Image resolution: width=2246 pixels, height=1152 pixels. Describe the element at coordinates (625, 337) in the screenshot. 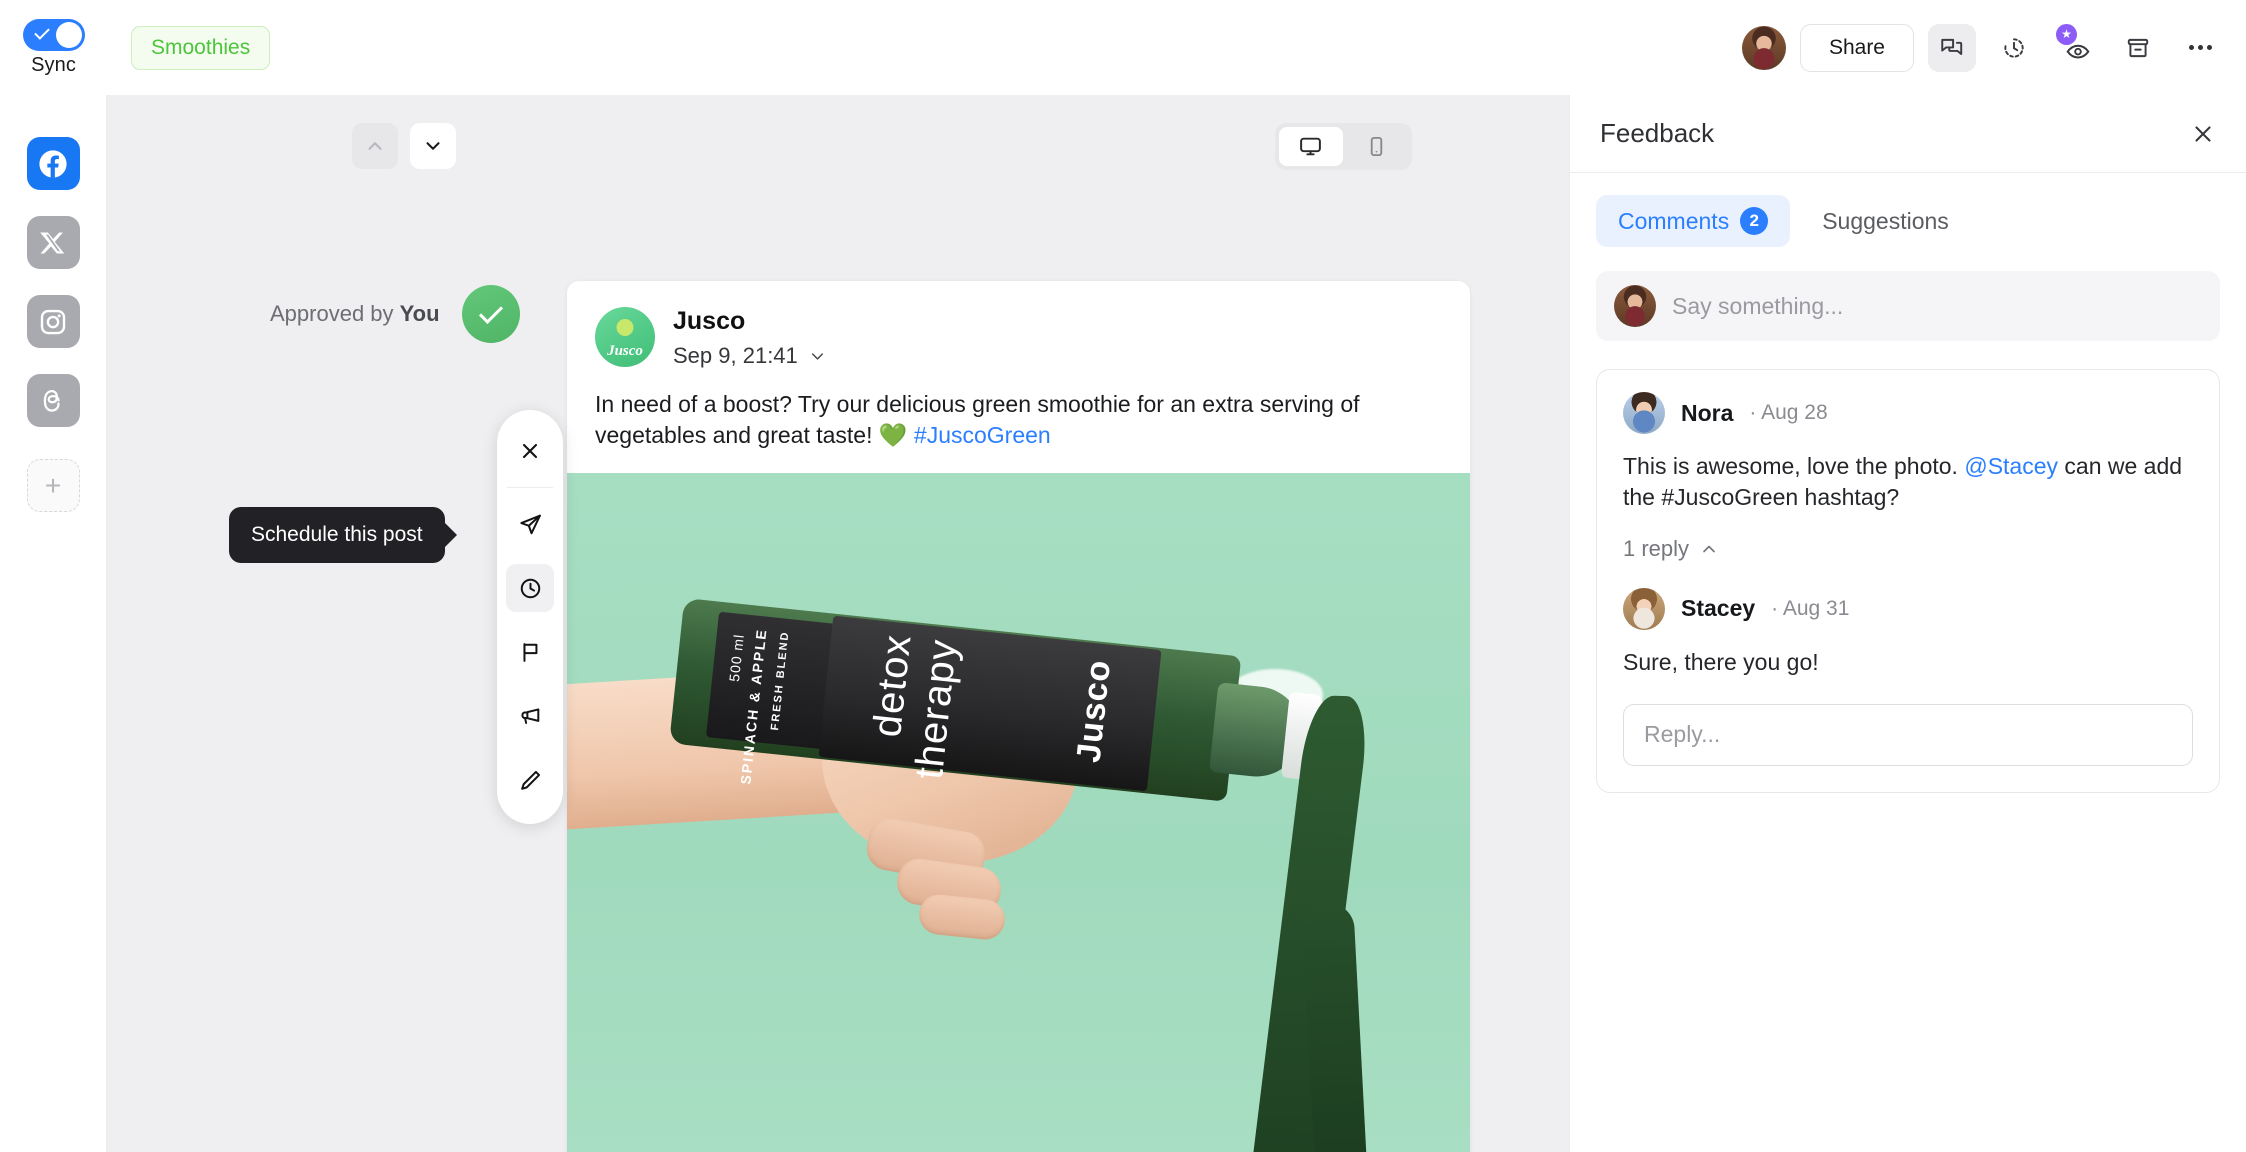

I see `brand-avatar: Jusco` at that location.